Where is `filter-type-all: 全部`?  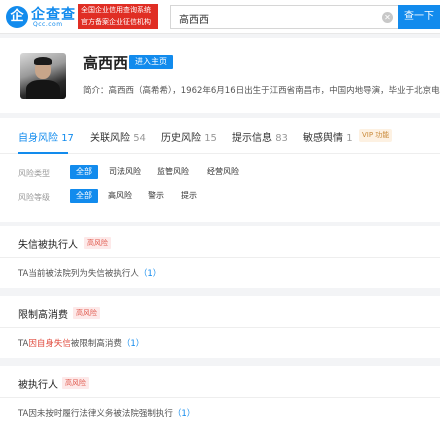
filter-type-all: 全部 is located at coordinates (84, 172).